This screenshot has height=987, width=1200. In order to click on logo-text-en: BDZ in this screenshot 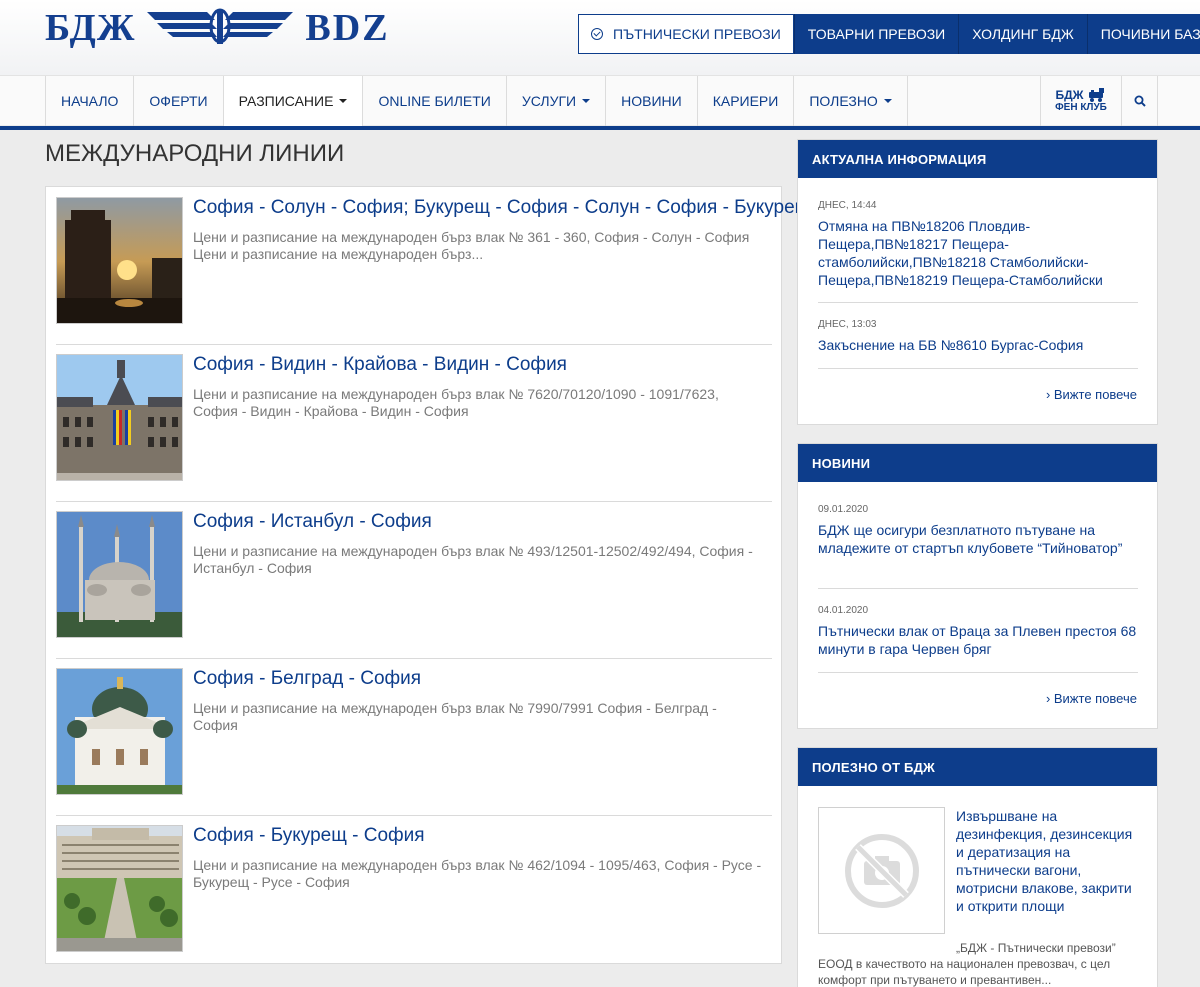, I will do `click(347, 28)`.